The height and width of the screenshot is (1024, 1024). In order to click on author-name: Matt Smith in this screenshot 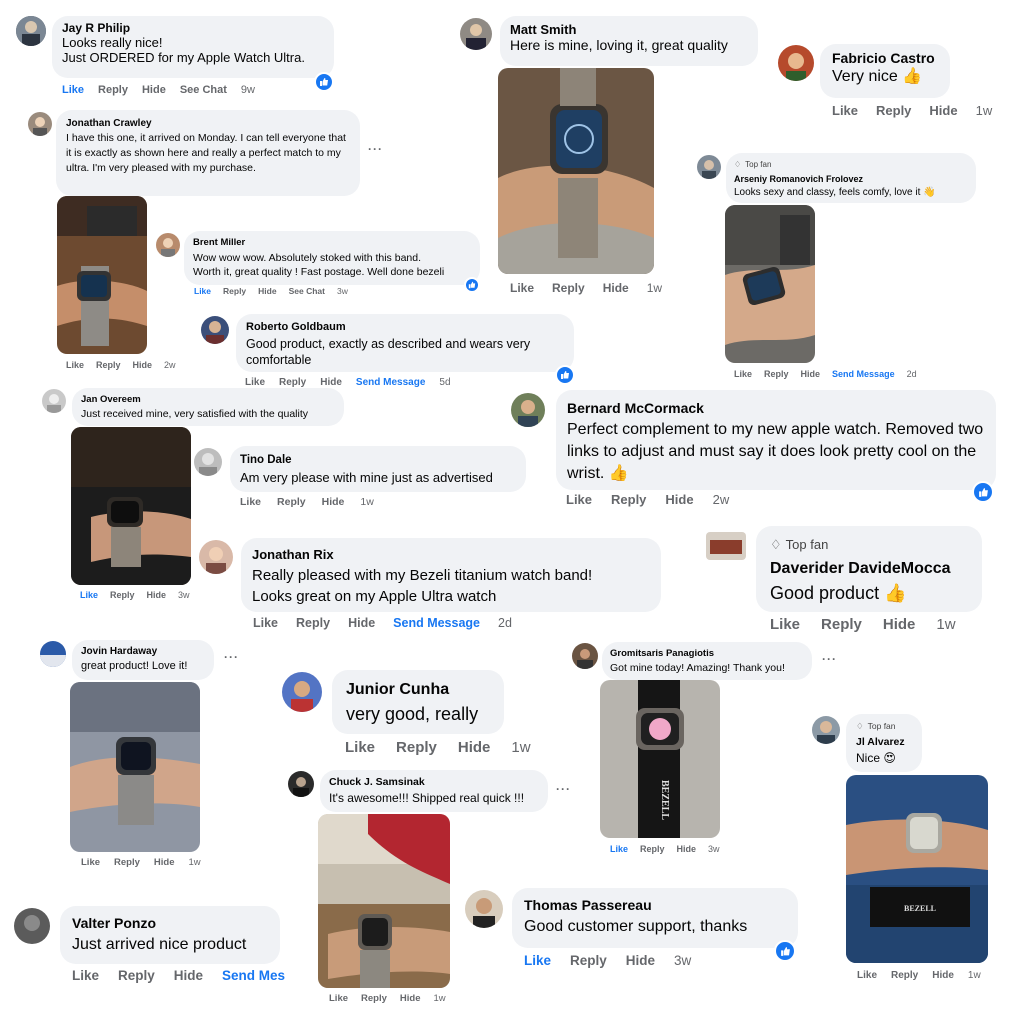, I will do `click(629, 29)`.